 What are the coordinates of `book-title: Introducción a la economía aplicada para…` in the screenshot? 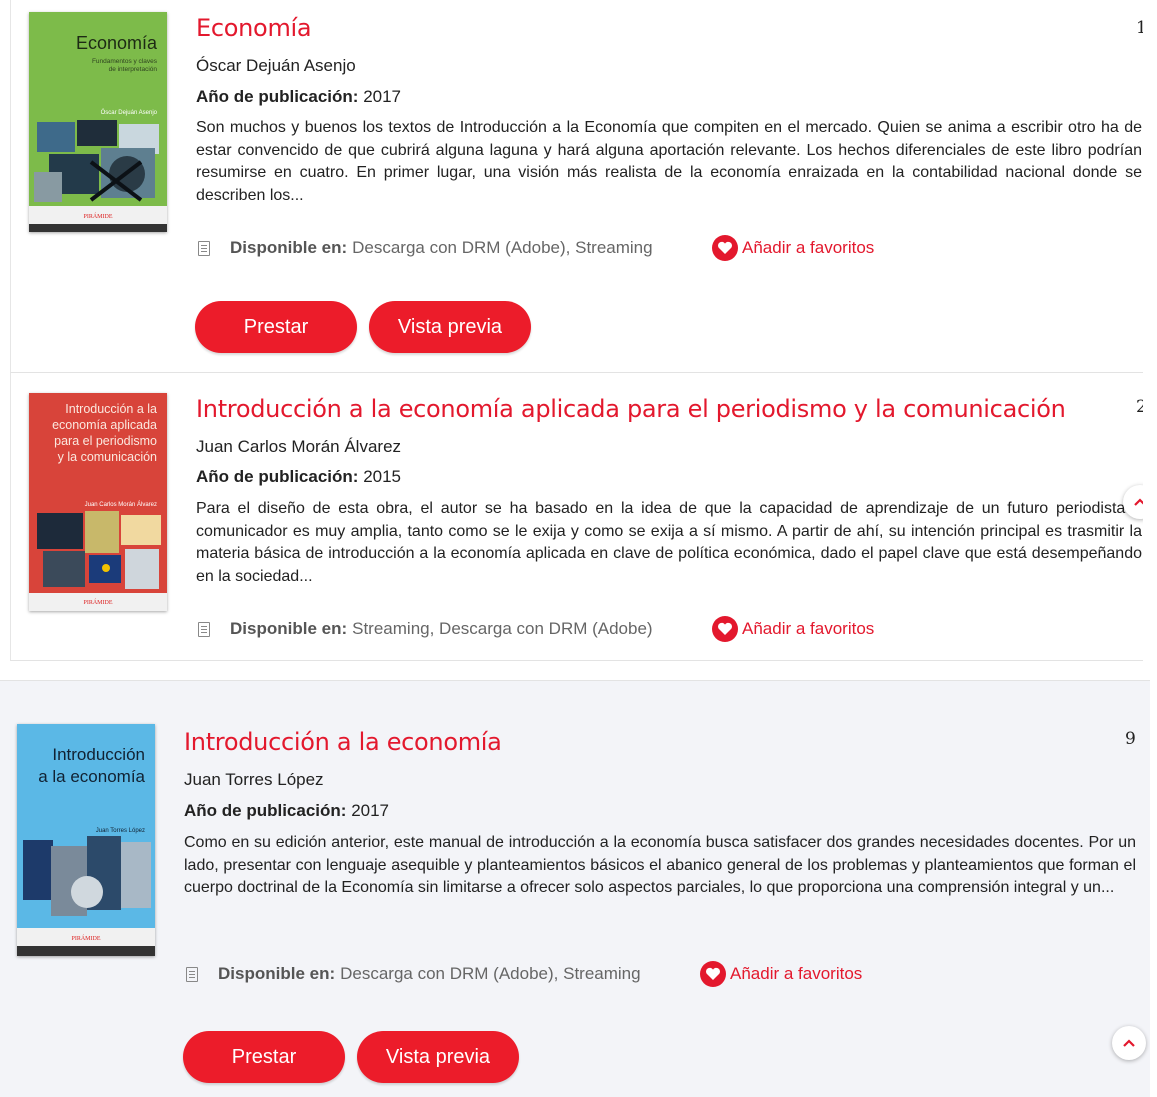 It's located at (631, 409).